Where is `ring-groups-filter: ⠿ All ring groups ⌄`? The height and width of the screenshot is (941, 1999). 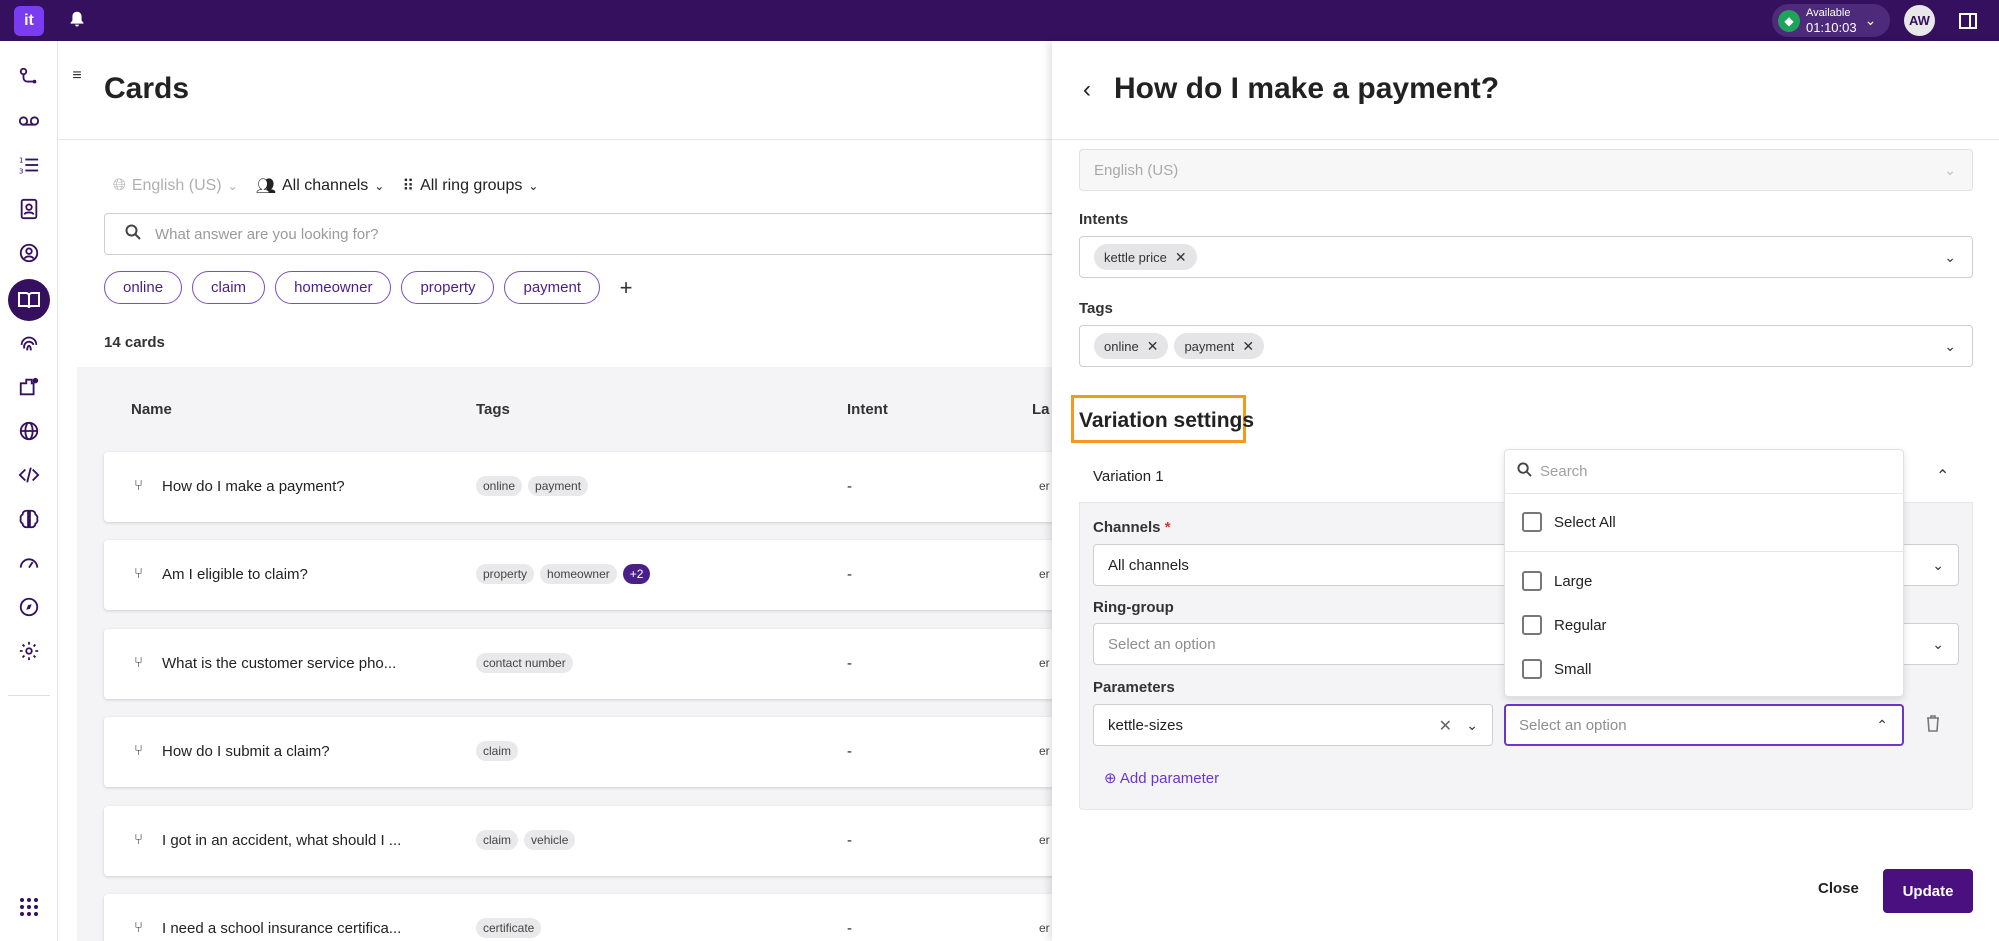
ring-groups-filter: ⠿ All ring groups ⌄ is located at coordinates (470, 186).